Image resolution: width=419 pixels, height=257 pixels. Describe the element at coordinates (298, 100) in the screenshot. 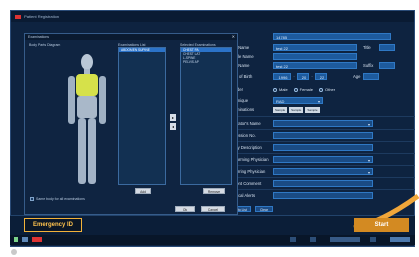

I see `technique-select: RAD ▾` at that location.